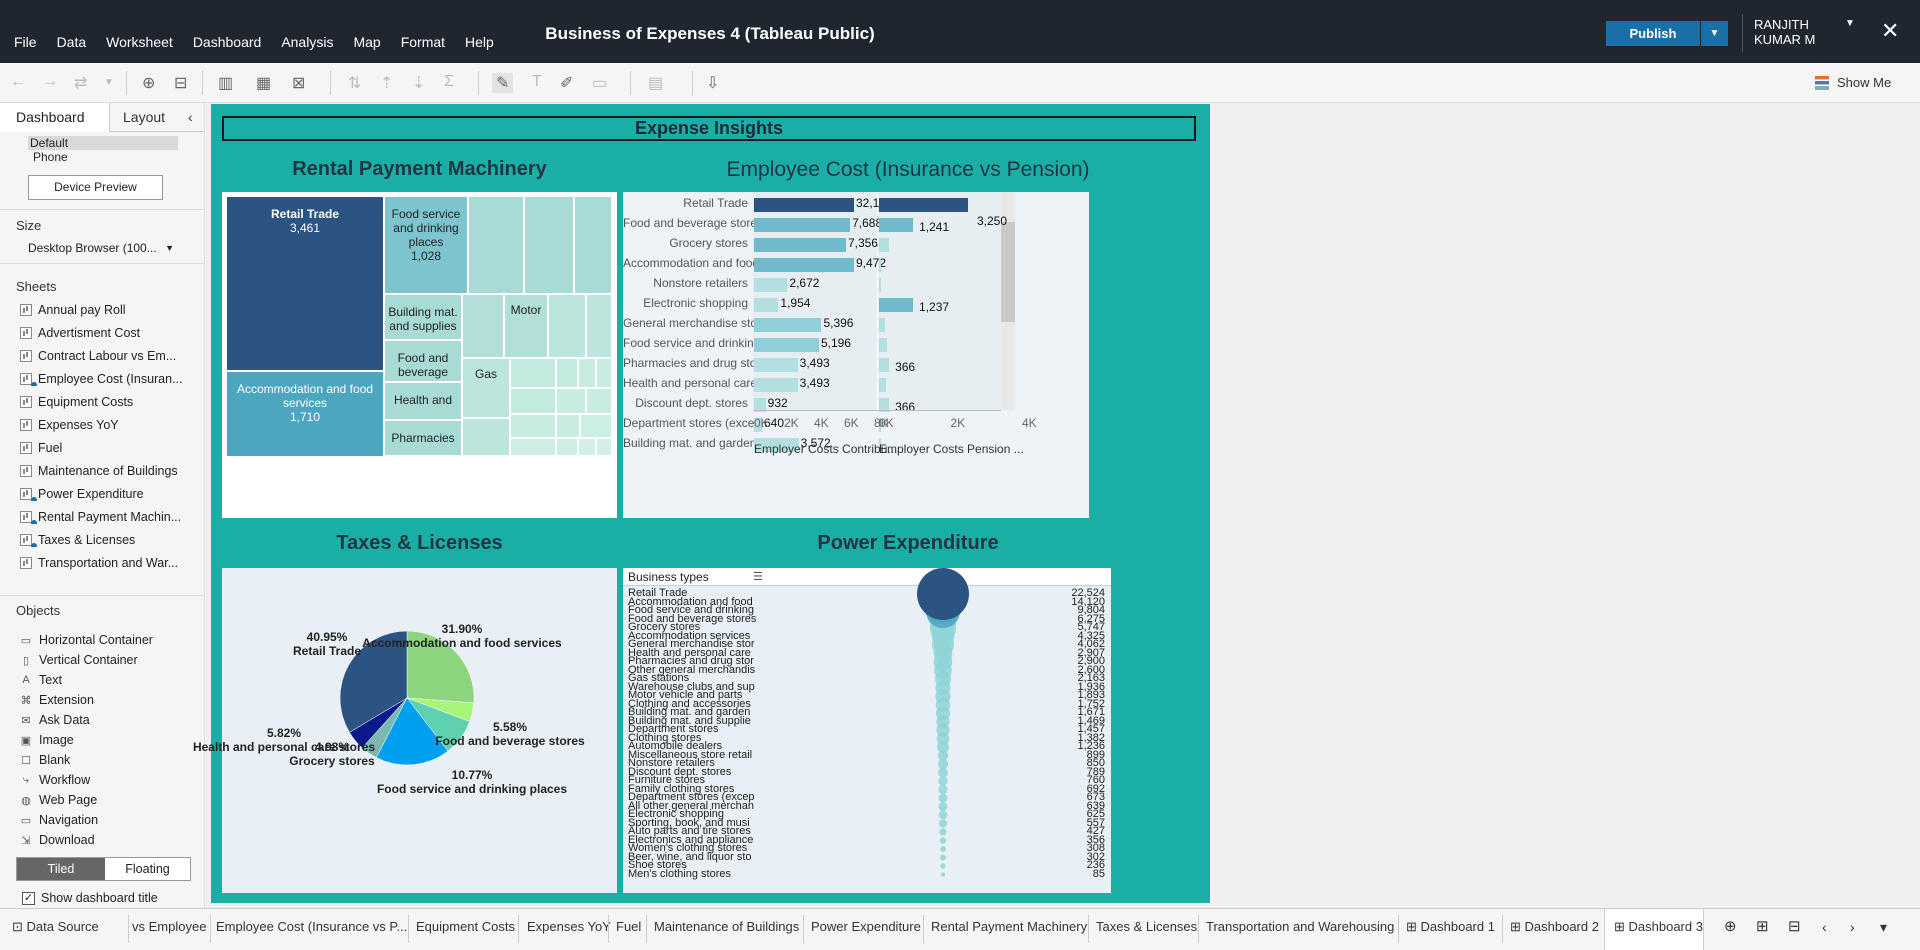 Image resolution: width=1920 pixels, height=950 pixels. What do you see at coordinates (110, 425) in the screenshot?
I see `sheet-item: Expenses YoY` at bounding box center [110, 425].